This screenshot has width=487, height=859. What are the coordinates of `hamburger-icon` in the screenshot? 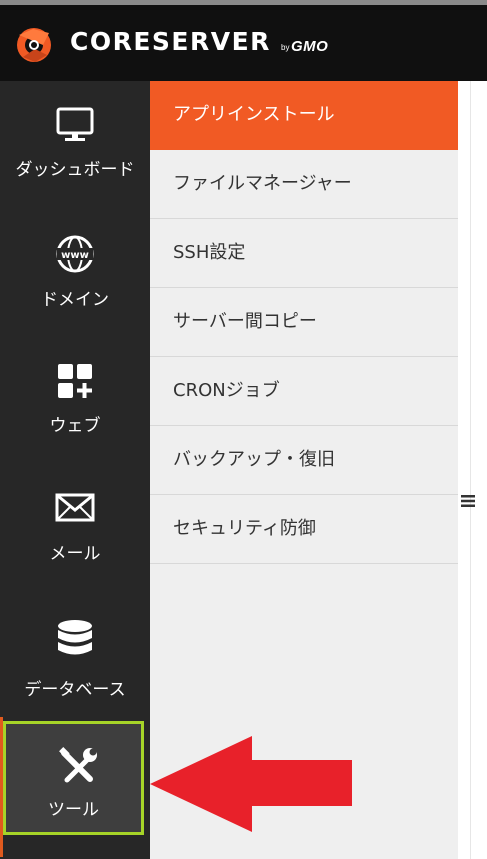 It's located at (468, 501).